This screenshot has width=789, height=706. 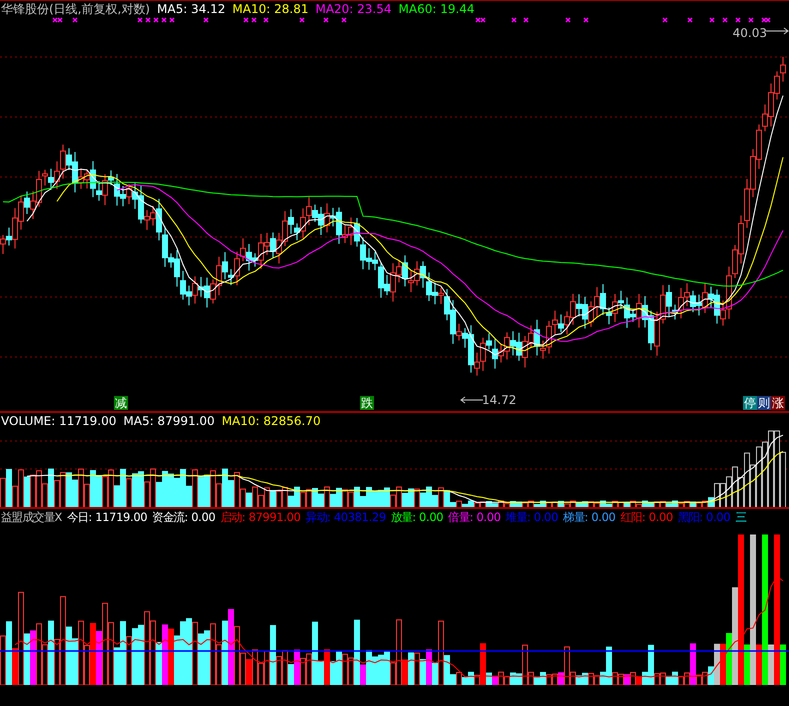 What do you see at coordinates (367, 403) in the screenshot?
I see `signal-label: 跌` at bounding box center [367, 403].